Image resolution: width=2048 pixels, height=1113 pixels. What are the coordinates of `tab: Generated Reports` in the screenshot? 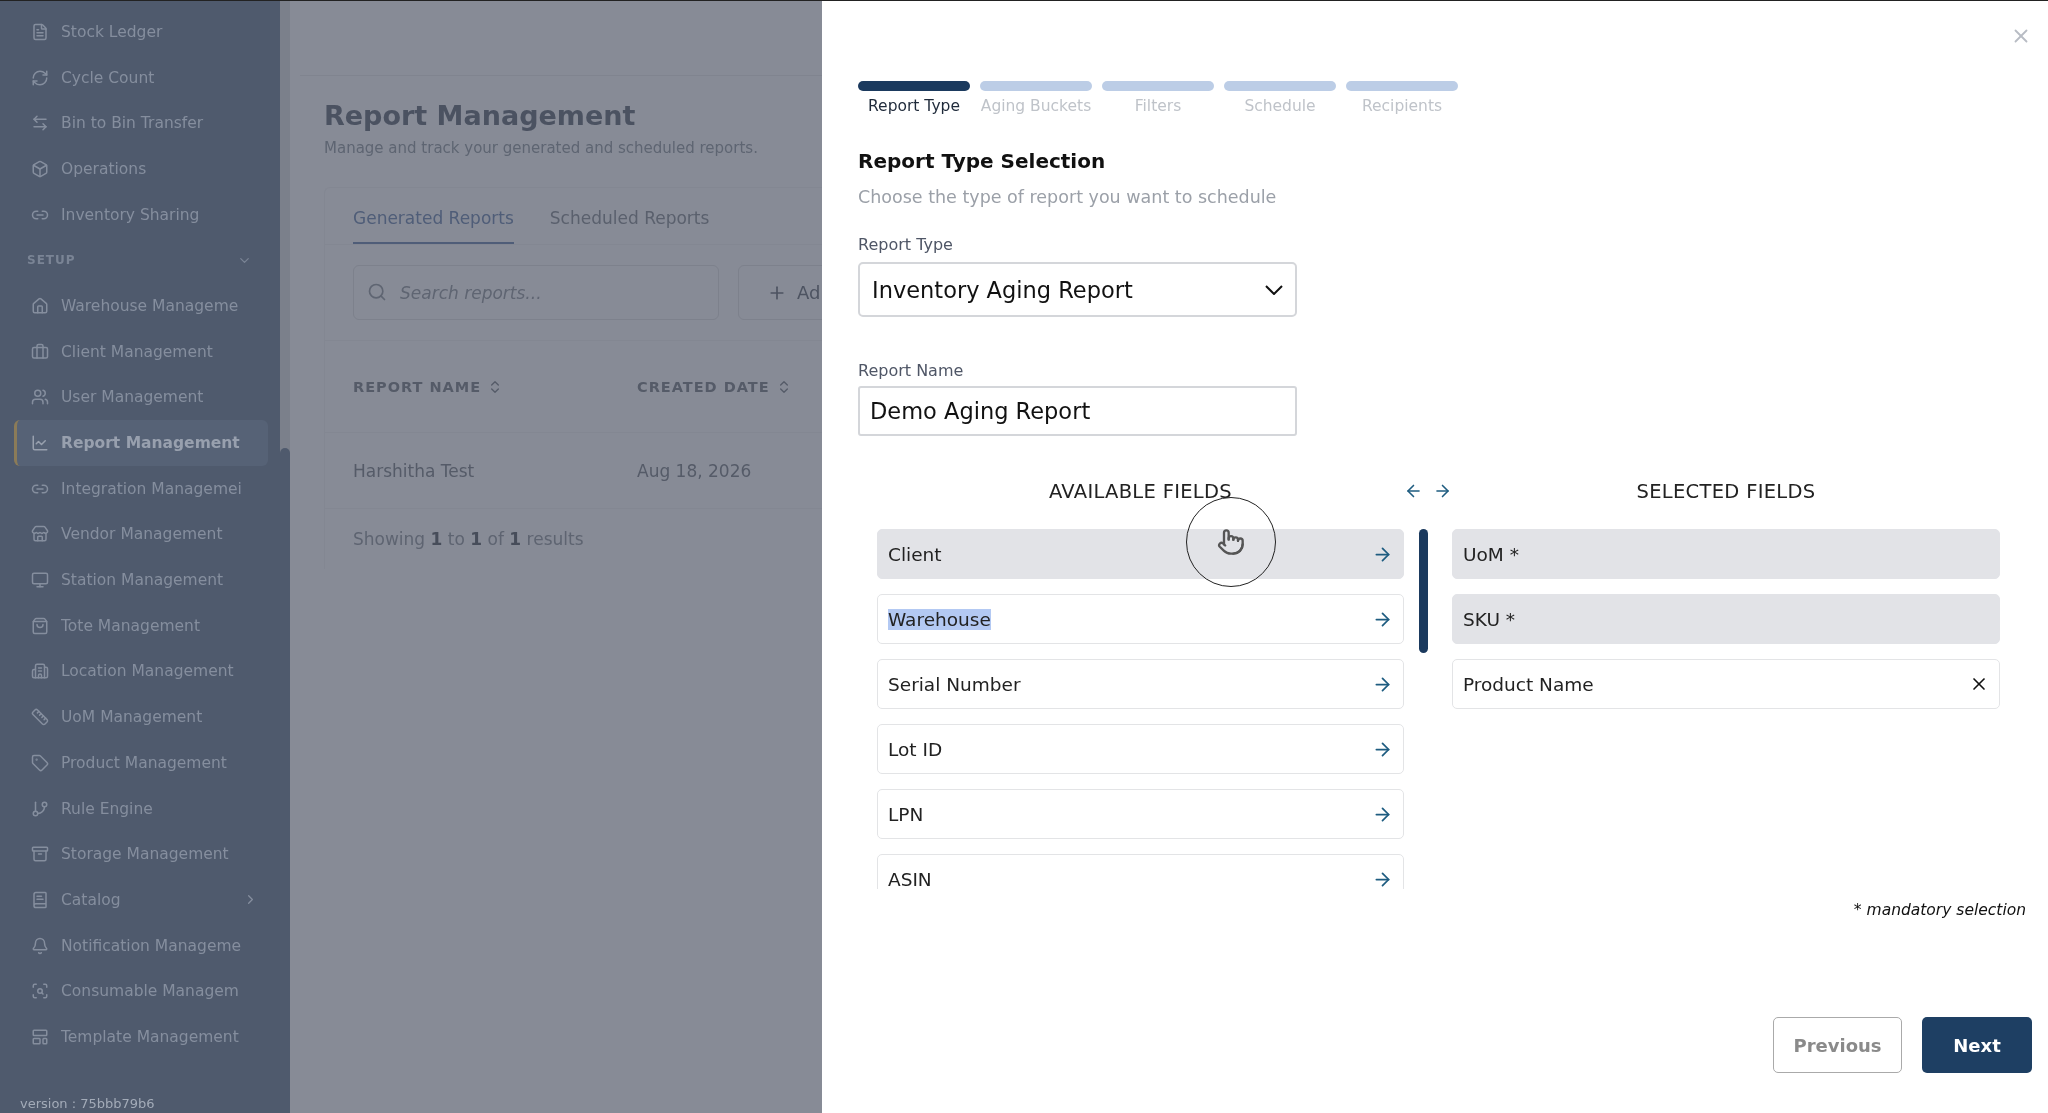 It's located at (433, 216).